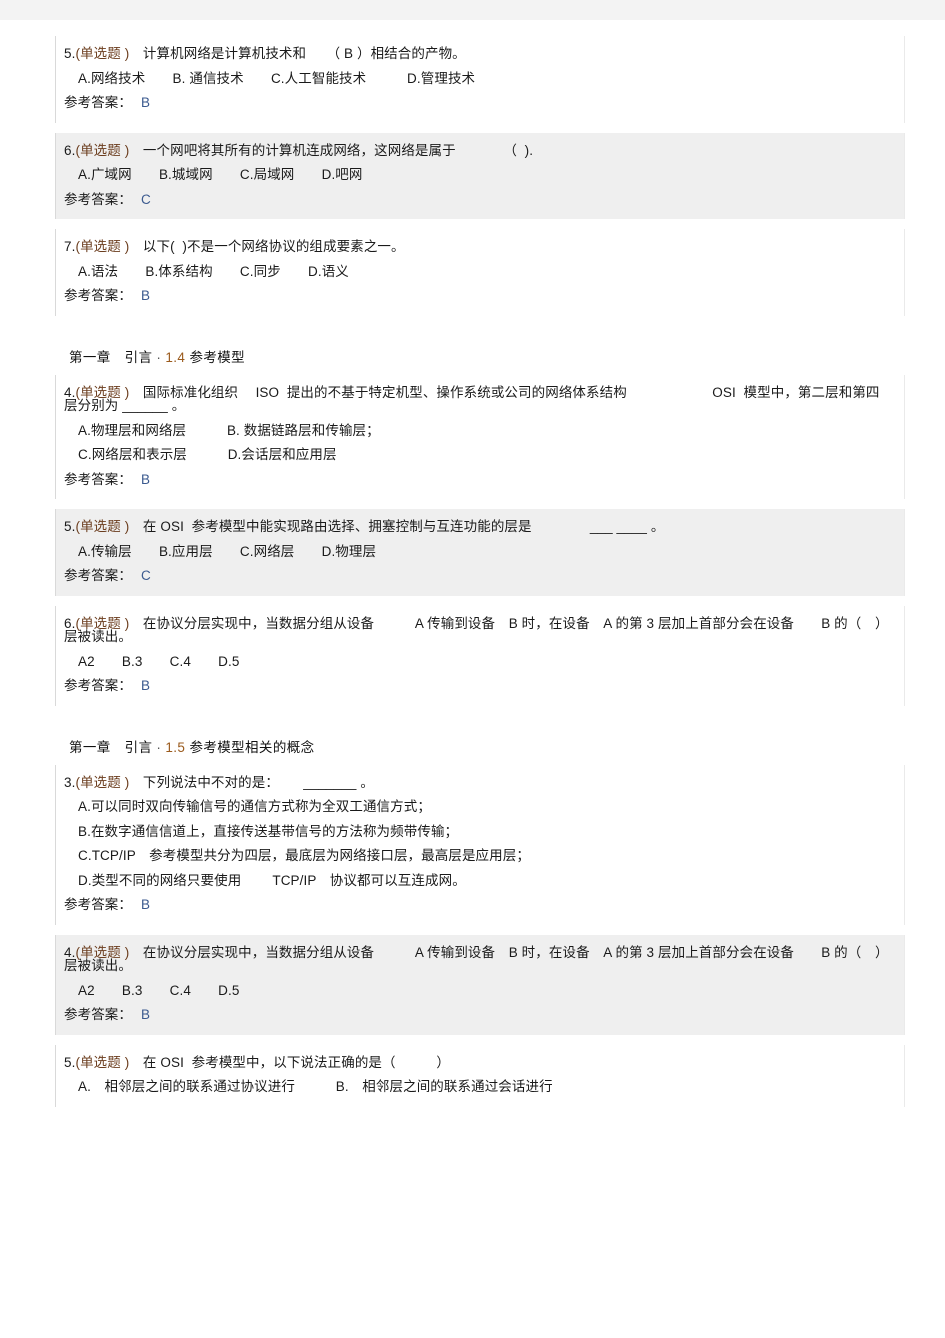 The height and width of the screenshot is (1338, 945). I want to click on question-option: D.类型不同的网络只要使用 TCP/IP 协议都可以互连成网。, so click(272, 880).